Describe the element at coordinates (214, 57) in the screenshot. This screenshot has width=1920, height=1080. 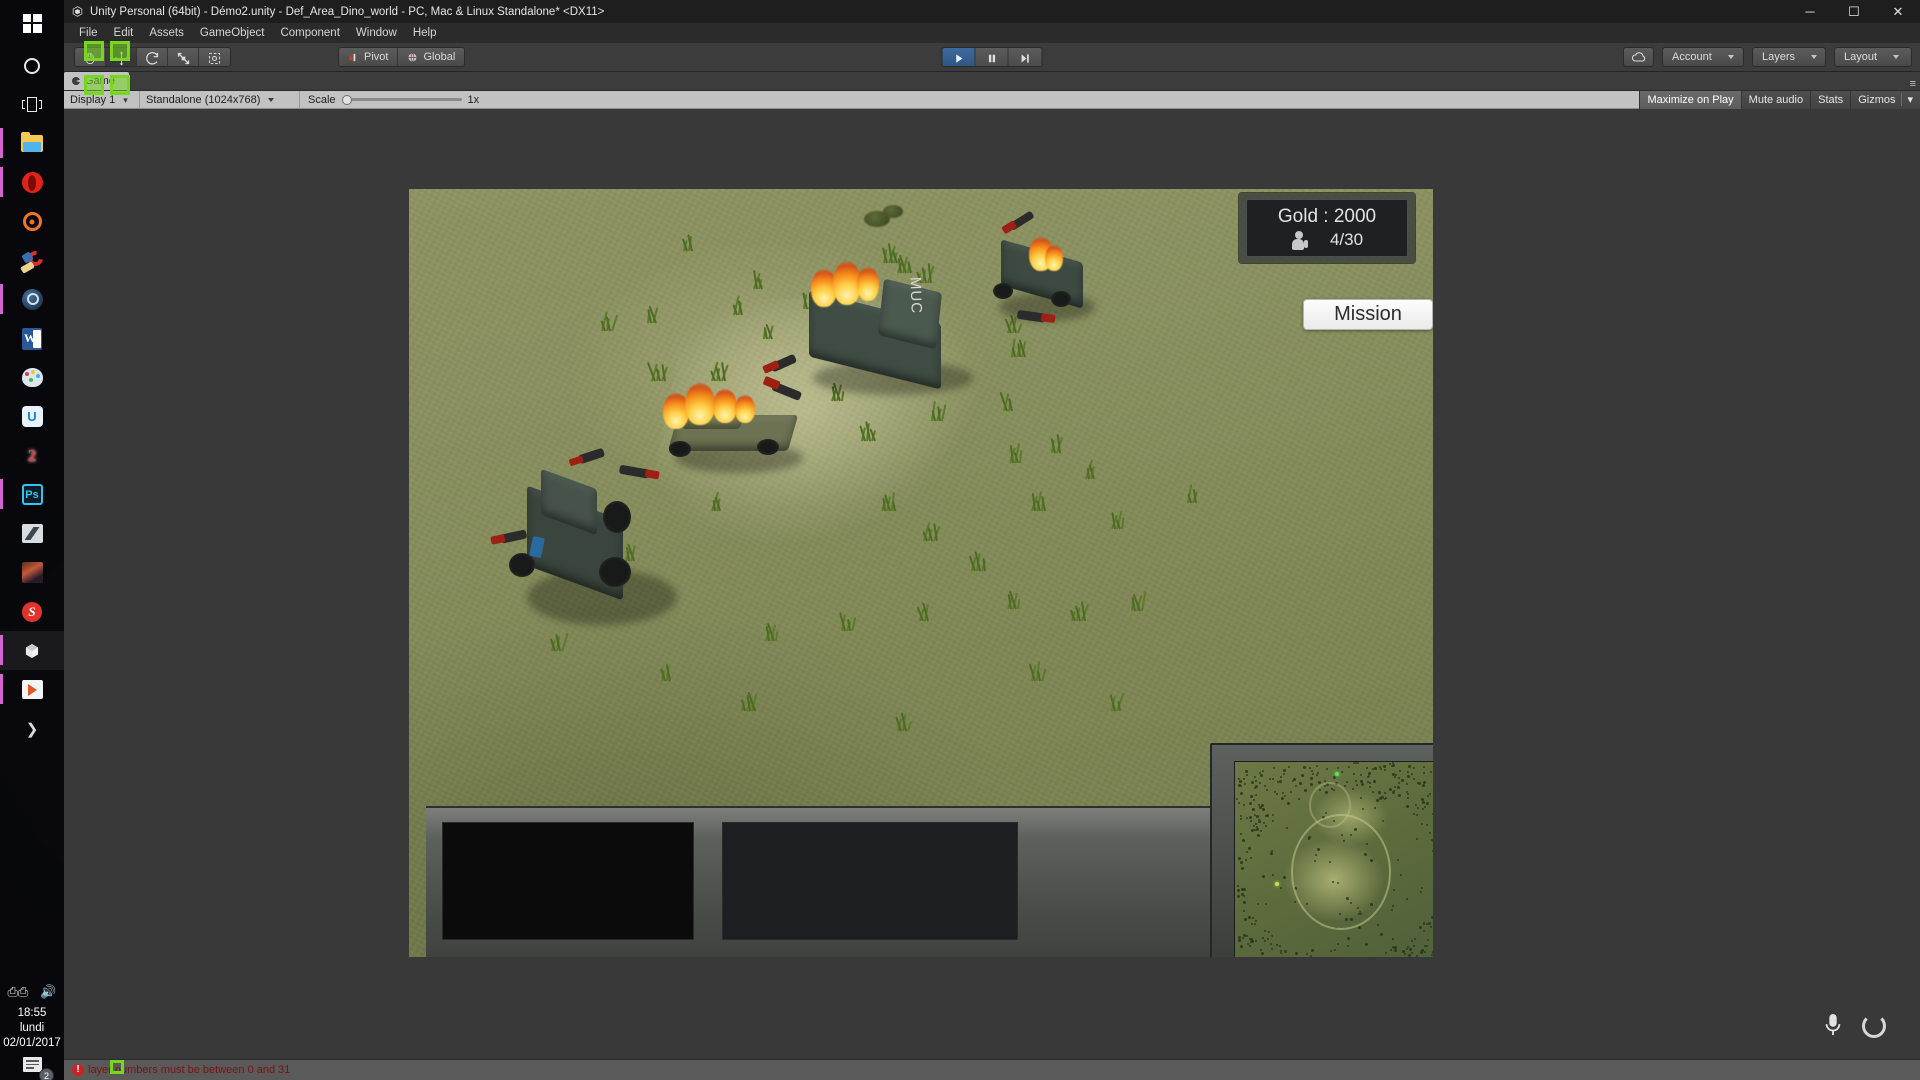
I see `rect-tool-button` at that location.